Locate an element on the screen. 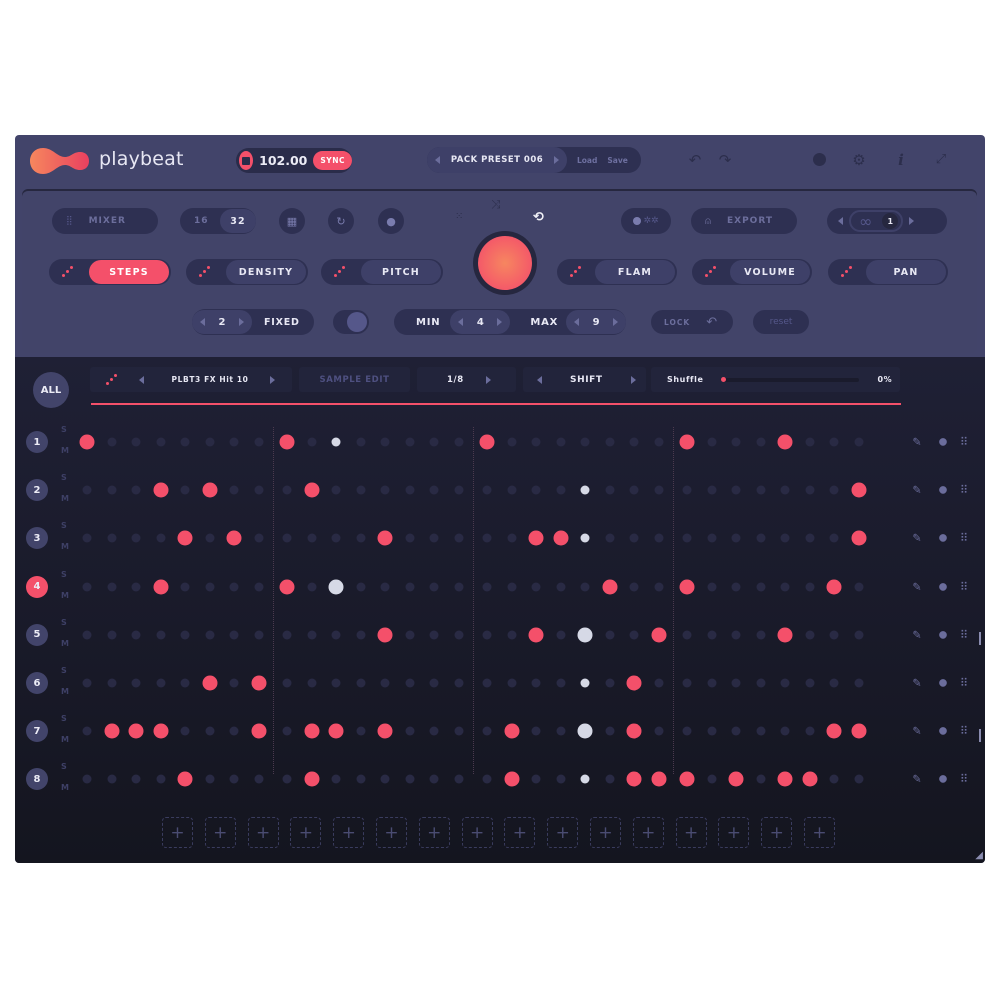 The height and width of the screenshot is (1000, 1000). mode-density: DENSITY is located at coordinates (247, 272).